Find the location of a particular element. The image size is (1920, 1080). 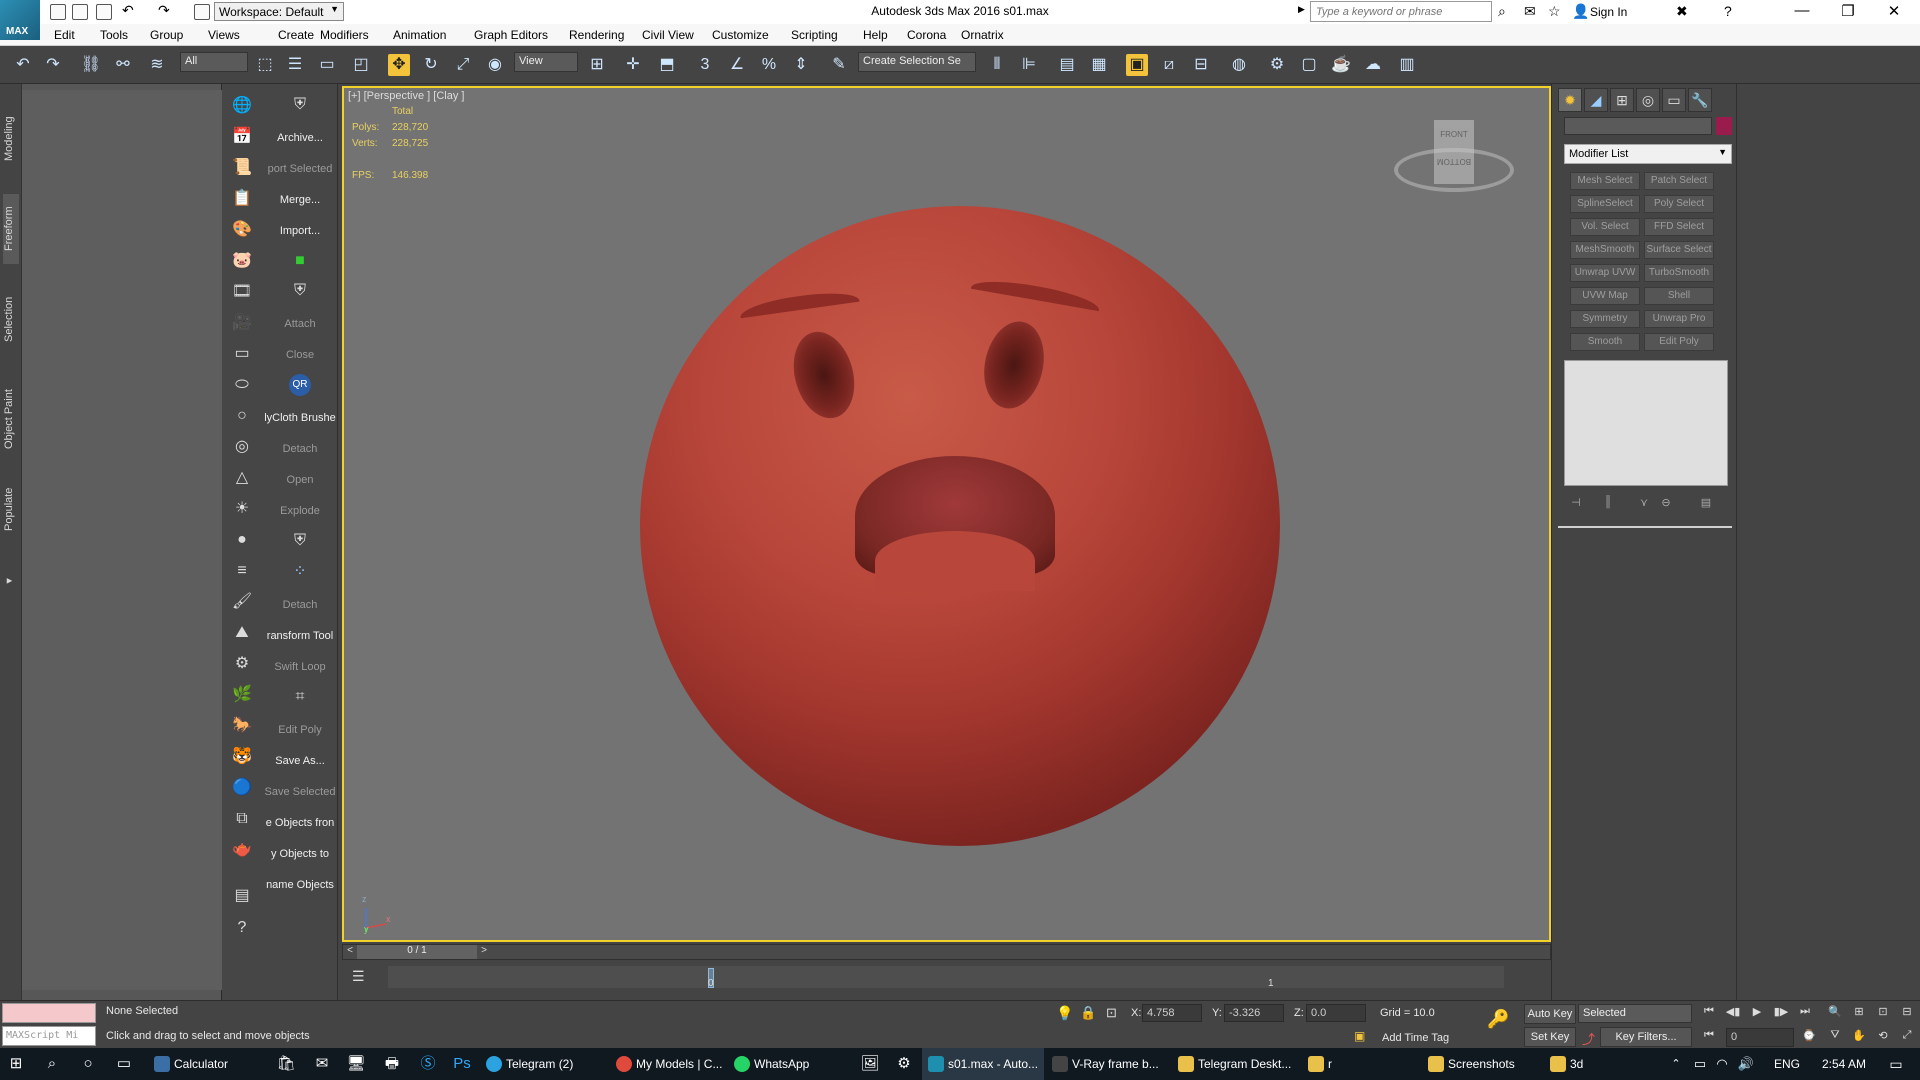

tray-network-icon: ▭ is located at coordinates (1700, 1064).